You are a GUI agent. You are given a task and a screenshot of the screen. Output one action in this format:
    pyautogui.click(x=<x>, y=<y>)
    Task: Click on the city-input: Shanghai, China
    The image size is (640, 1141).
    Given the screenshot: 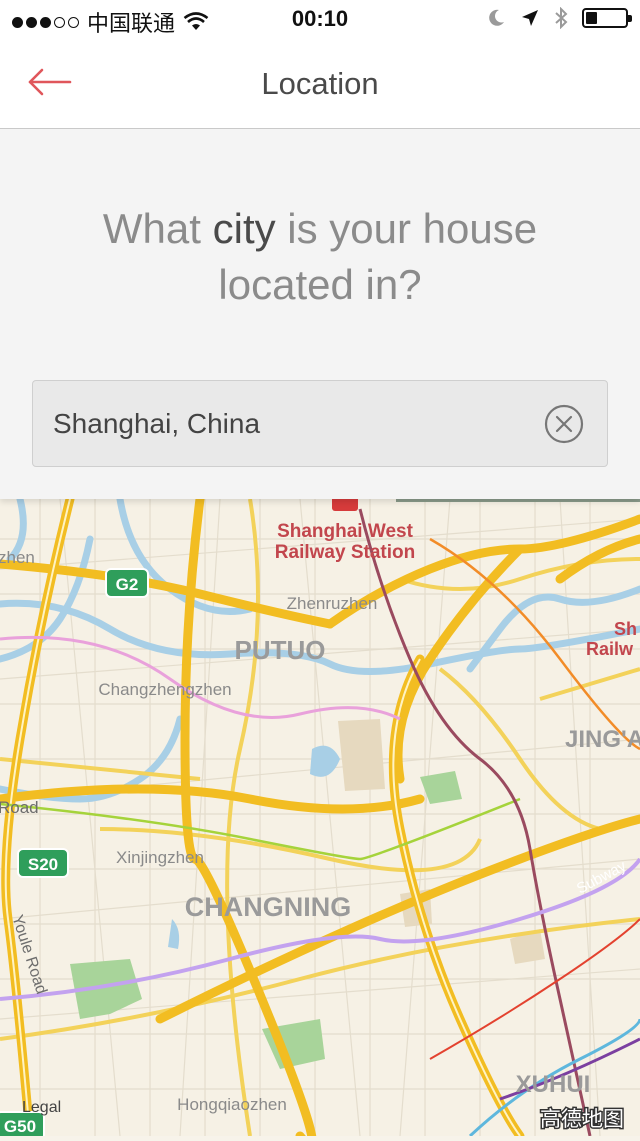 What is the action you would take?
    pyautogui.click(x=320, y=423)
    